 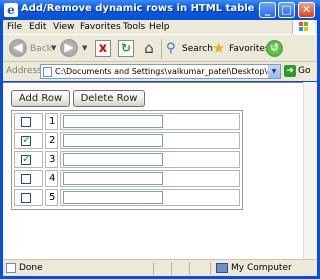 I want to click on table-row: 1, so click(x=127, y=121).